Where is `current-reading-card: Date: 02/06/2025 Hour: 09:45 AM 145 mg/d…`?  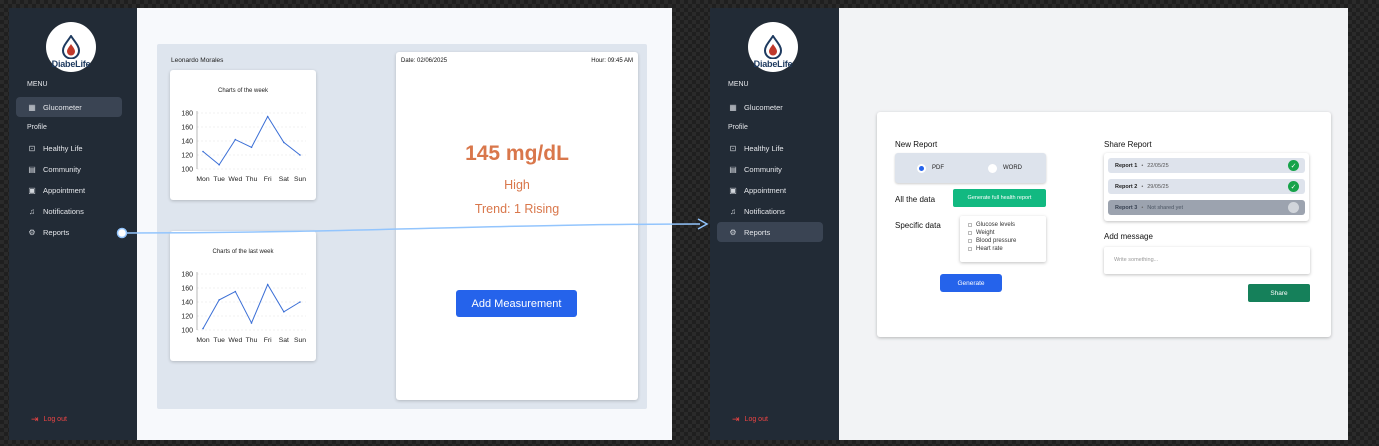
current-reading-card: Date: 02/06/2025 Hour: 09:45 AM 145 mg/d… is located at coordinates (517, 226).